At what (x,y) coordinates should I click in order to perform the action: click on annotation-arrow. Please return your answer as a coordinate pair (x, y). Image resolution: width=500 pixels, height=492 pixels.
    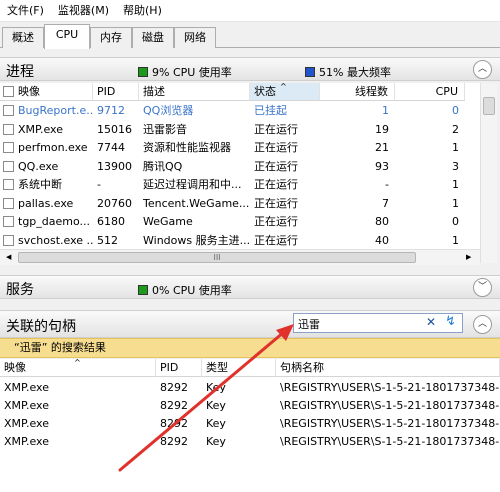
    Looking at the image, I should click on (206, 398).